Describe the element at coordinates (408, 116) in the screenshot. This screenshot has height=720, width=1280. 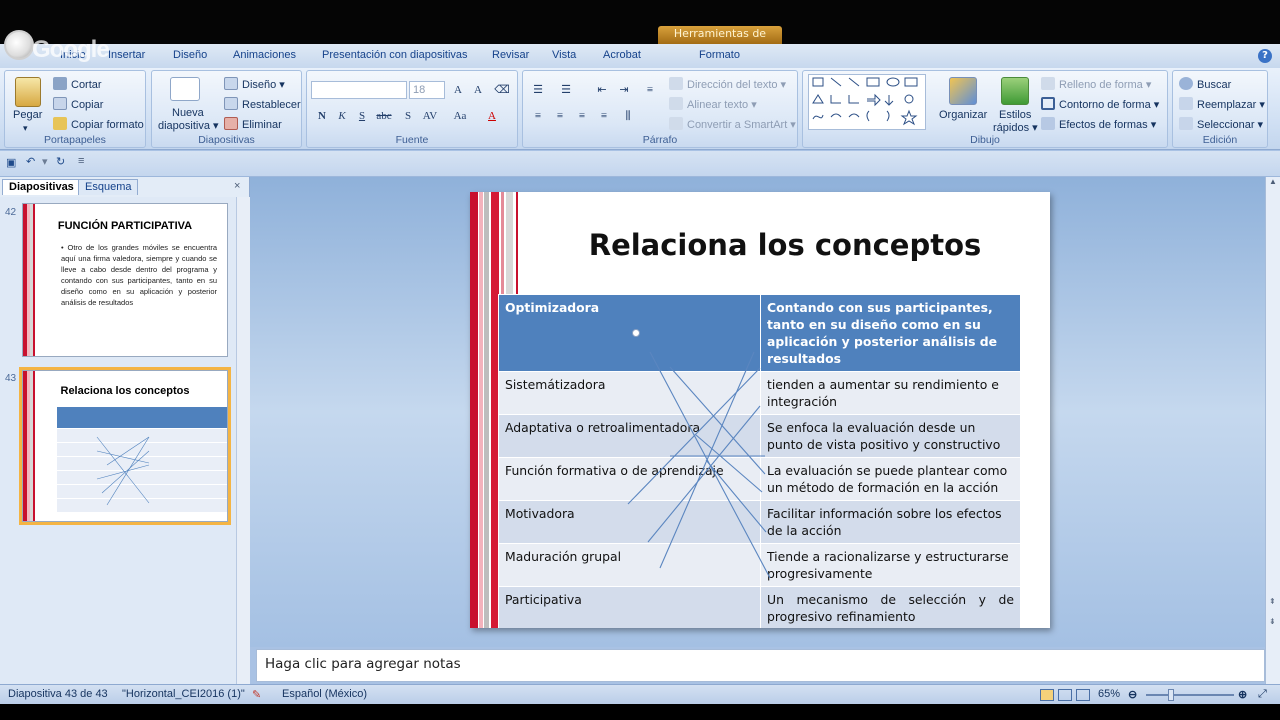
I see `shadow-icon: S` at that location.